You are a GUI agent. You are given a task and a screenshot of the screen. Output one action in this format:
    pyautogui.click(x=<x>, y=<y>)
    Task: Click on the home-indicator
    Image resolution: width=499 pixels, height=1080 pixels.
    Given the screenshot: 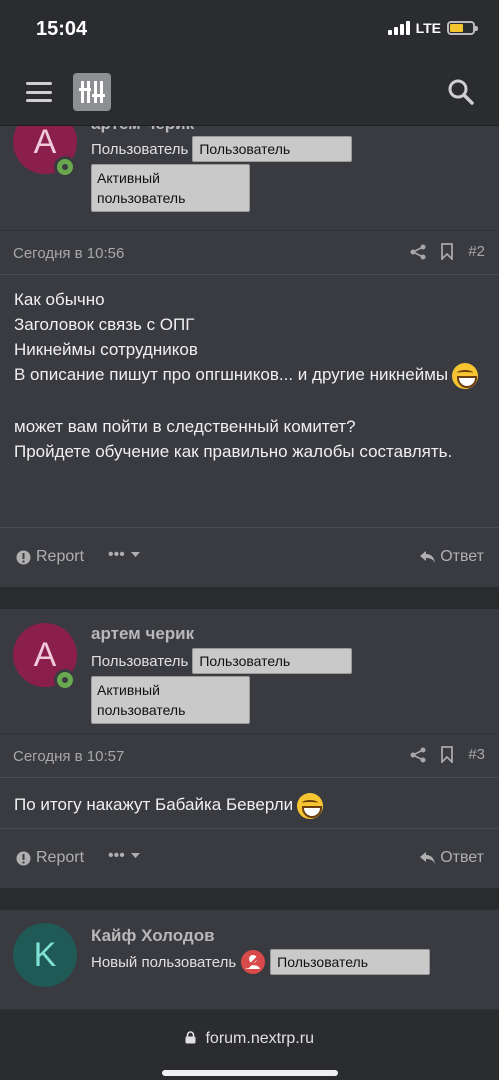 What is the action you would take?
    pyautogui.click(x=250, y=1073)
    